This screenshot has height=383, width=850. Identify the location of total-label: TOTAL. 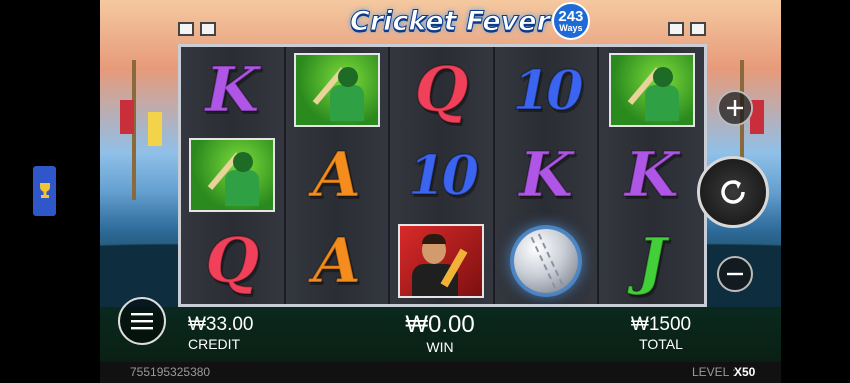
(661, 344).